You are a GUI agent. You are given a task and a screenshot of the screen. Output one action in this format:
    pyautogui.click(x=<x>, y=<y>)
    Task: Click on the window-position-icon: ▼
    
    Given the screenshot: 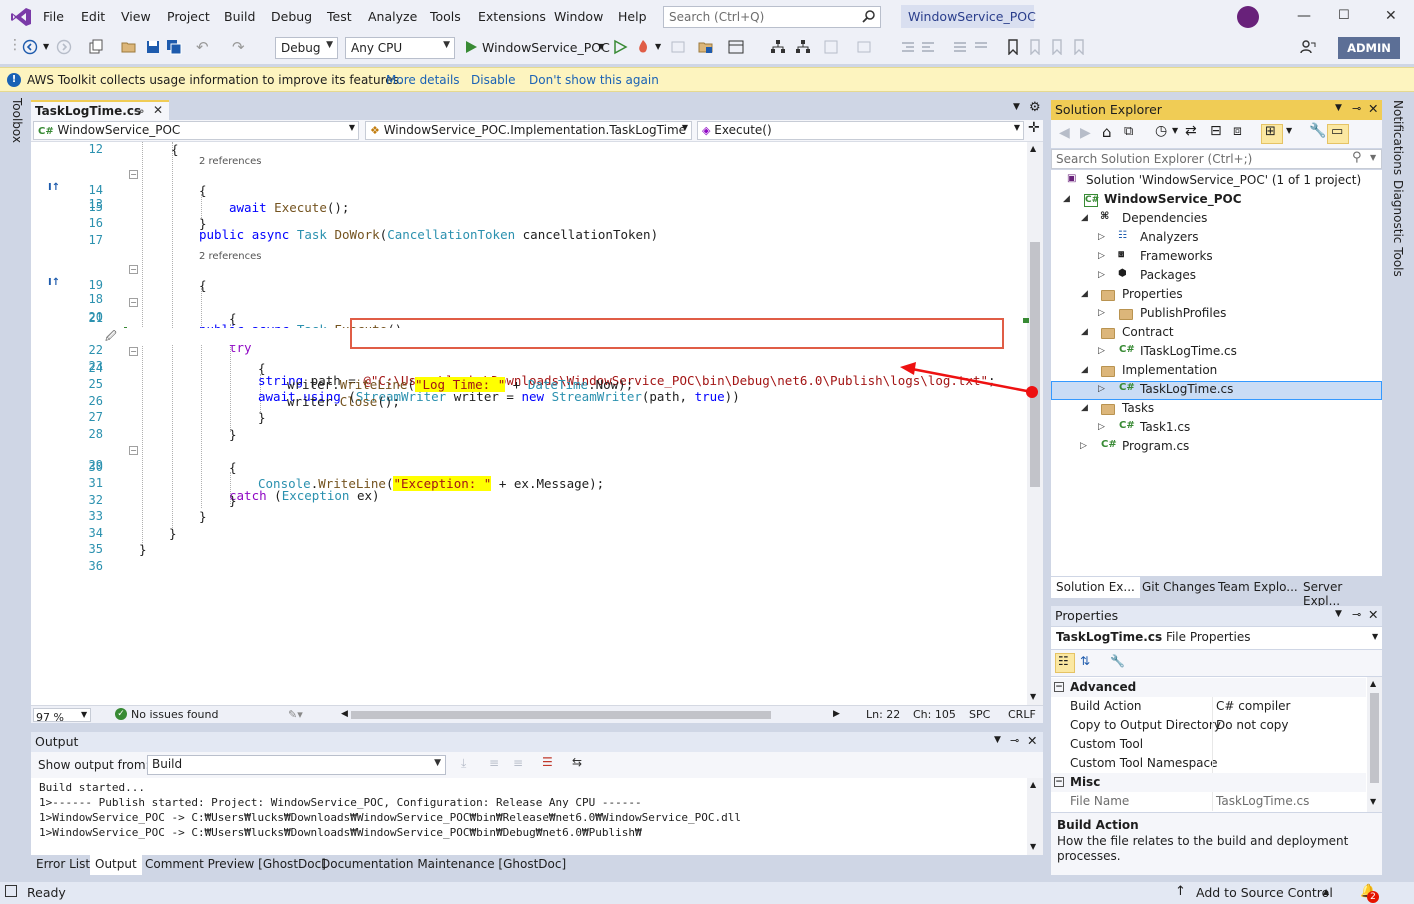 What is the action you would take?
    pyautogui.click(x=997, y=740)
    